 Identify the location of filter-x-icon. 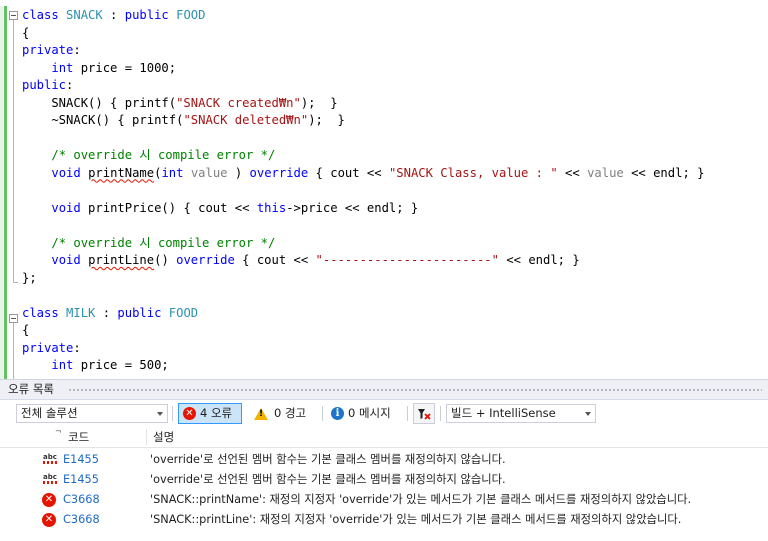
(424, 414).